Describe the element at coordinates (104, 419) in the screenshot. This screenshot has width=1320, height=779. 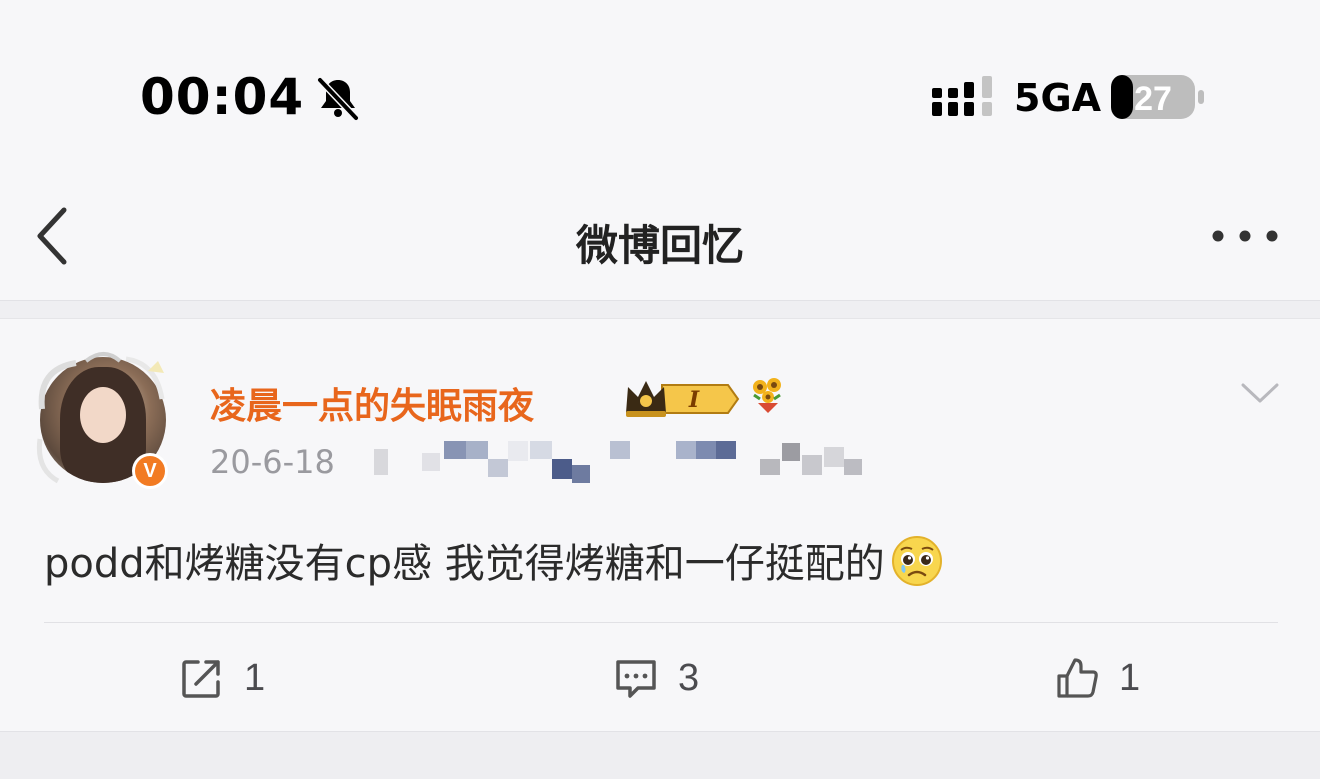
I see `avatar: V` at that location.